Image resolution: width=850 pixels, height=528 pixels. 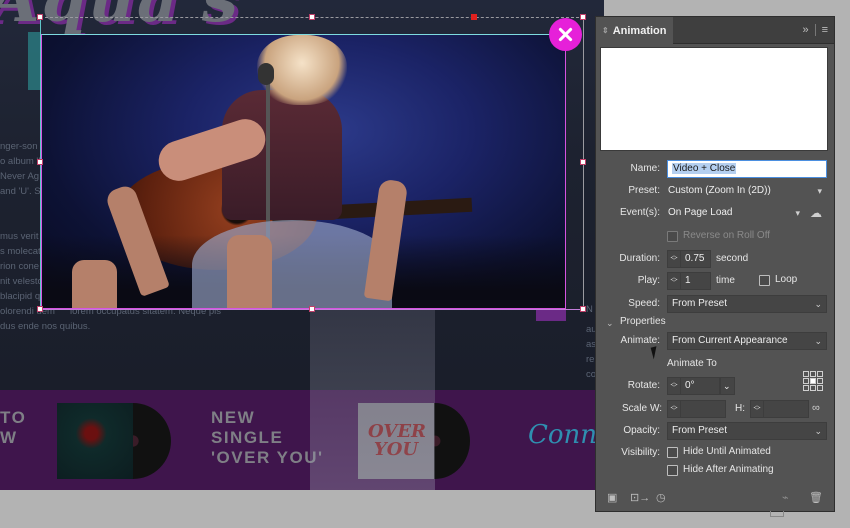 What do you see at coordinates (757, 409) in the screenshot?
I see `scale-h-stepper: ︿ ﹀` at bounding box center [757, 409].